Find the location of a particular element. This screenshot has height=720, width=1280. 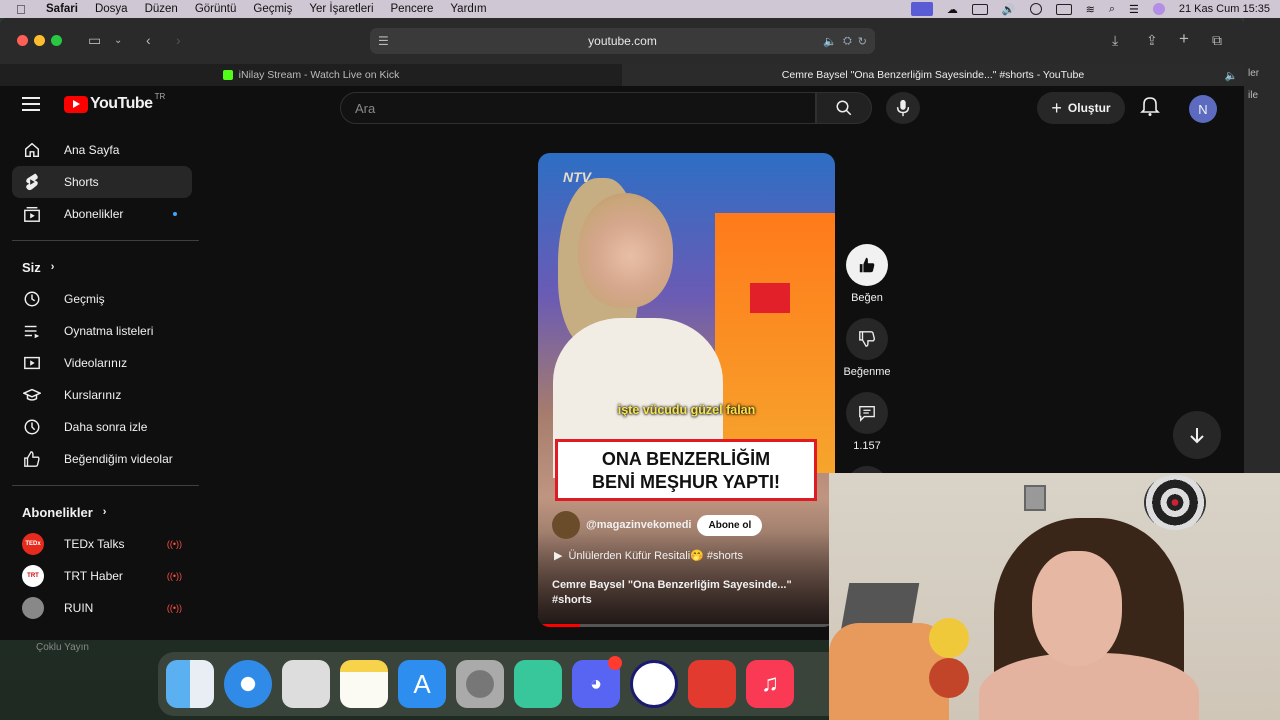

sidebar-channel-tedx: TEDx TEDx Talks ((•)) is located at coordinates (102, 544).